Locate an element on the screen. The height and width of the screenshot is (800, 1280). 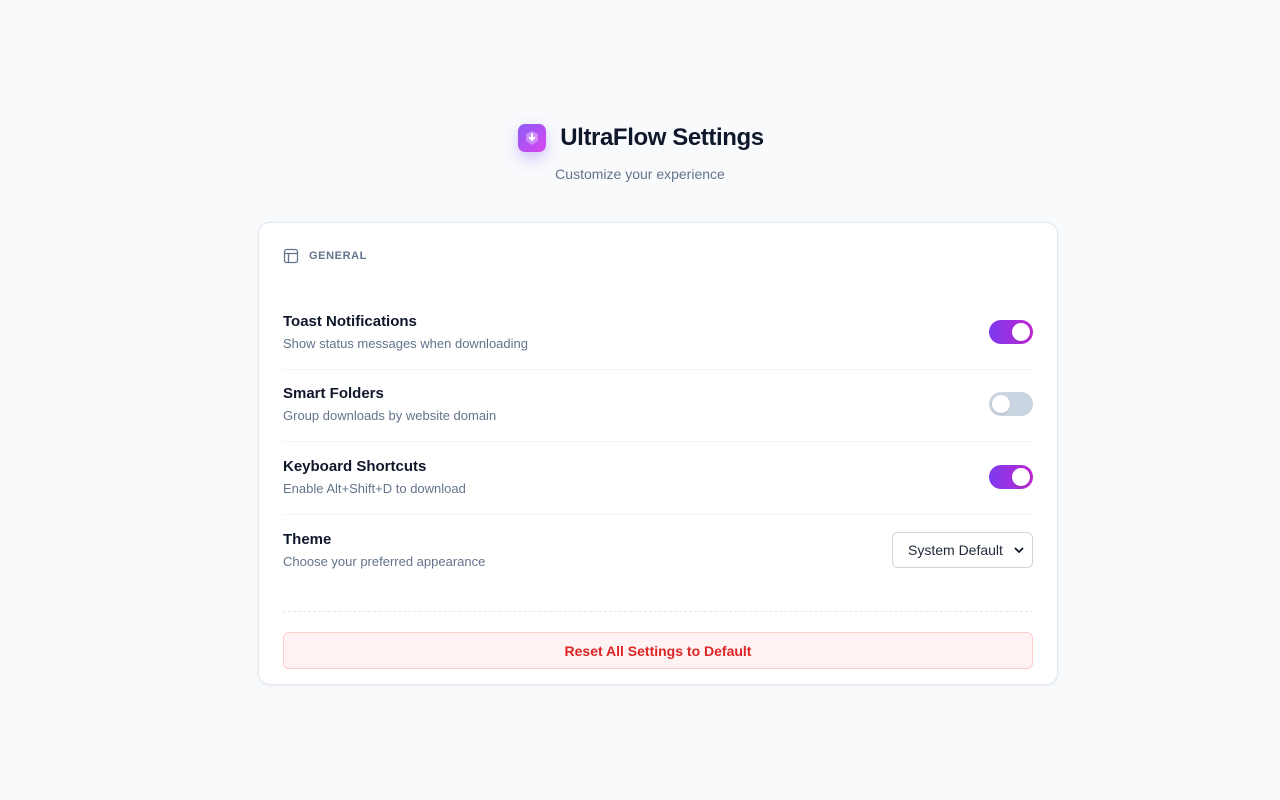
keyboard-shortcuts-toggle is located at coordinates (1011, 476).